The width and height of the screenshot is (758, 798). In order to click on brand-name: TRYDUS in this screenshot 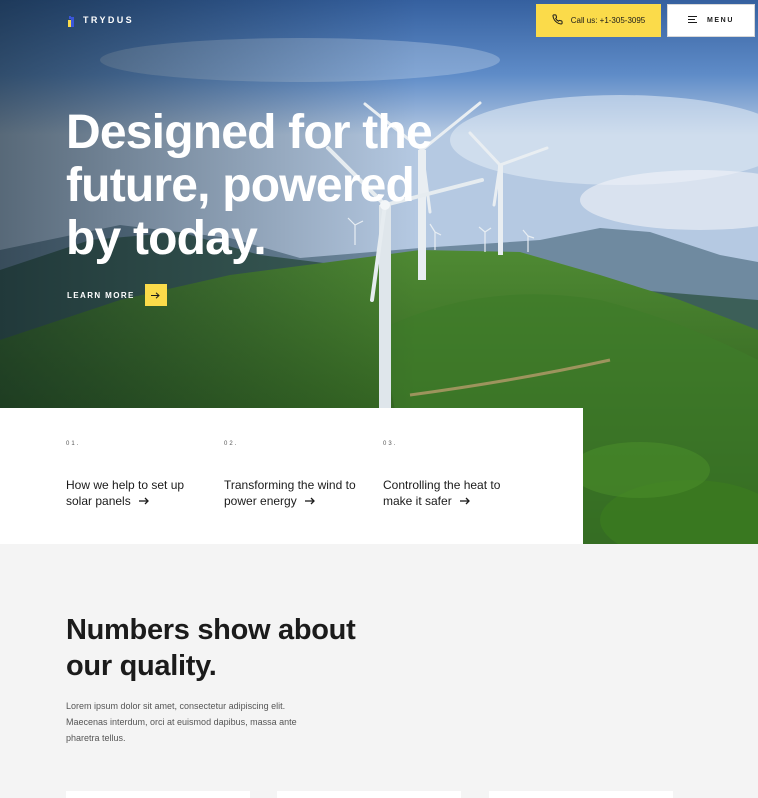, I will do `click(109, 20)`.